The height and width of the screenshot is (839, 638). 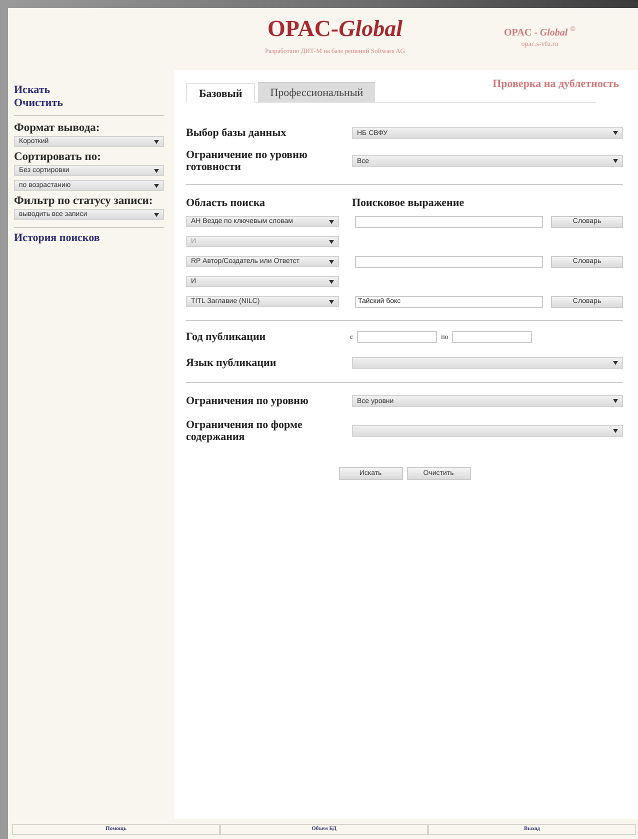 I want to click on sidebar-link: Искать, so click(x=89, y=90).